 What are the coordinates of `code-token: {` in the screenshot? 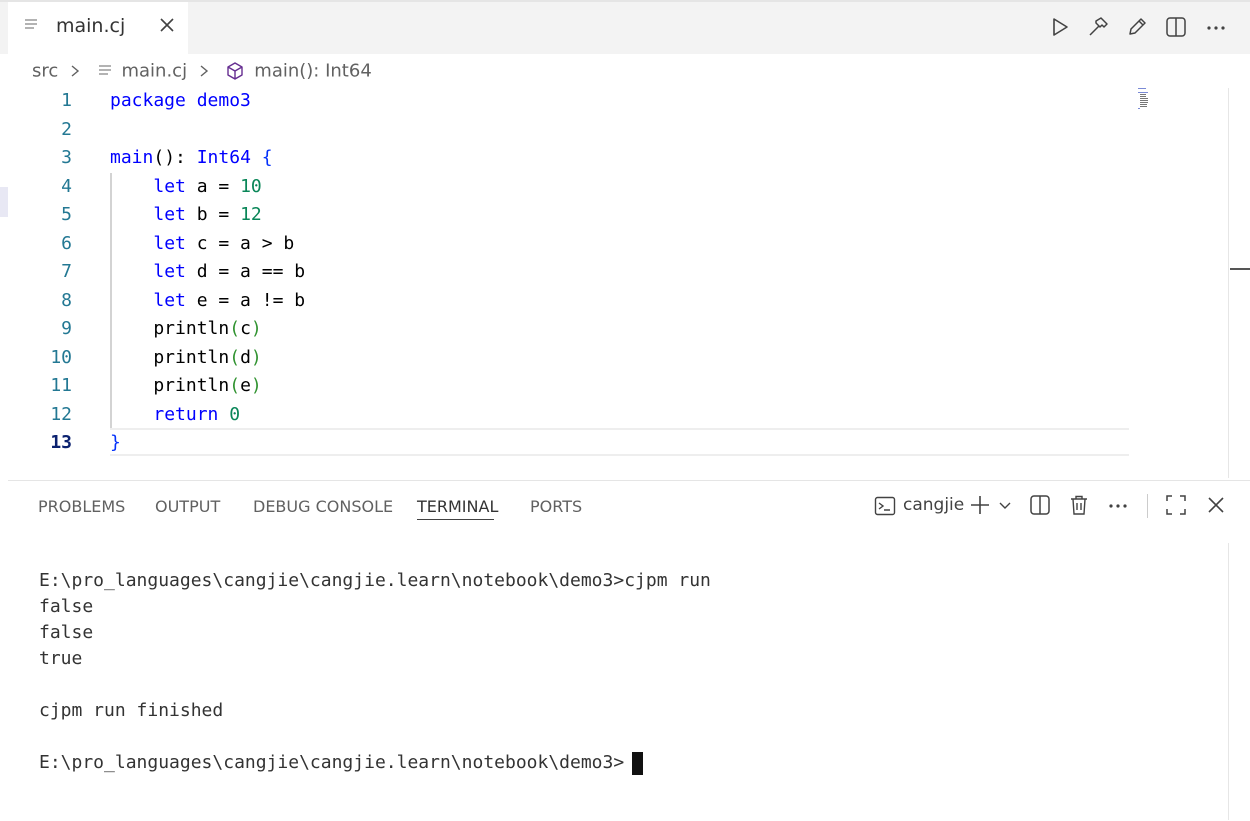 It's located at (267, 157).